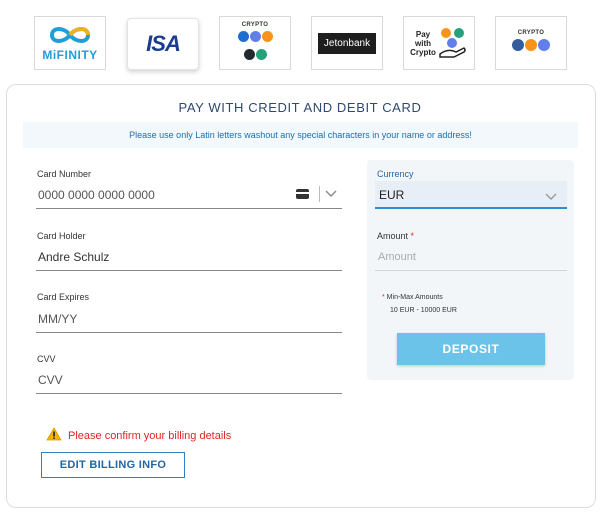 This screenshot has height=512, width=600. I want to click on card-holder-underline, so click(189, 270).